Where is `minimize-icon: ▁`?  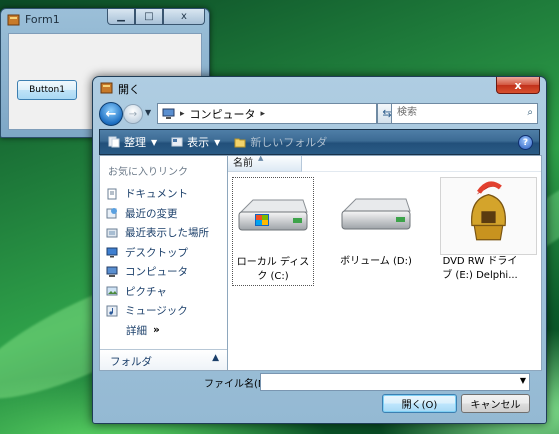 minimize-icon: ▁ is located at coordinates (121, 16).